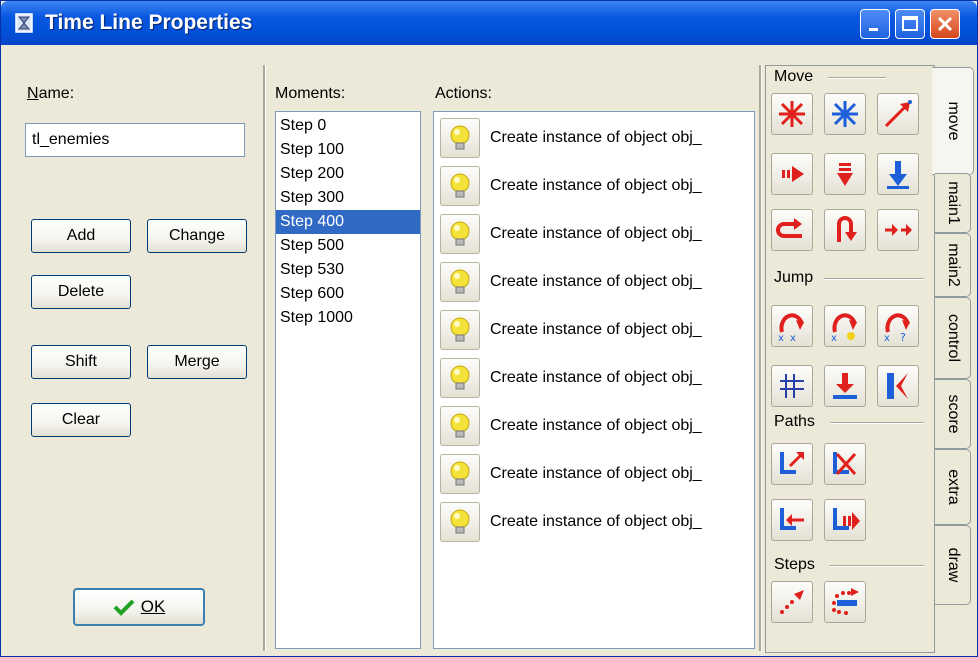 This screenshot has width=978, height=657. What do you see at coordinates (348, 222) in the screenshot?
I see `moment-item-selected: Step 400` at bounding box center [348, 222].